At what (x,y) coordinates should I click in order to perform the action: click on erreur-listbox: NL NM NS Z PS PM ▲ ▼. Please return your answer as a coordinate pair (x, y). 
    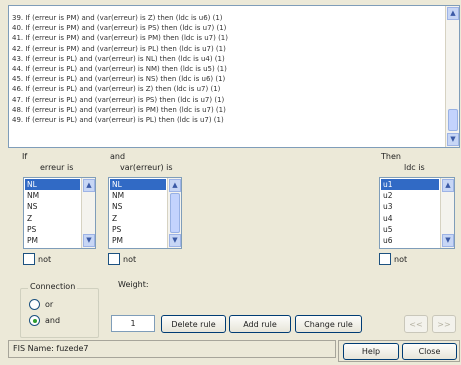
    Looking at the image, I should click on (59, 213).